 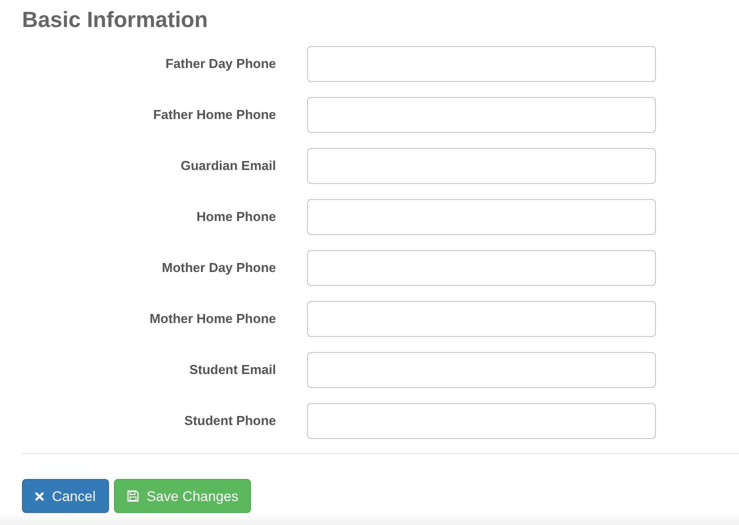 I want to click on field-label: Mother Home Phone, so click(x=212, y=319).